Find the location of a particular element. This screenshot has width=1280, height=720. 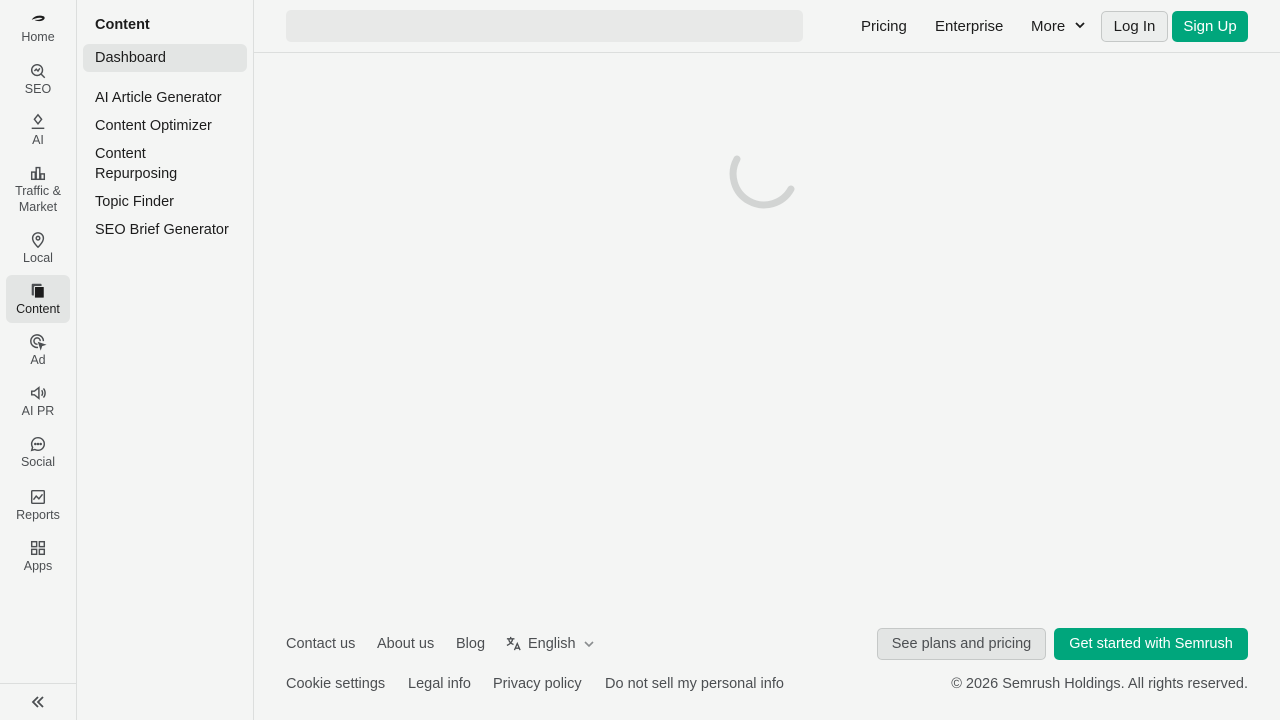

top-header: Pricing Enterprise More Log In Sign Up is located at coordinates (767, 26).